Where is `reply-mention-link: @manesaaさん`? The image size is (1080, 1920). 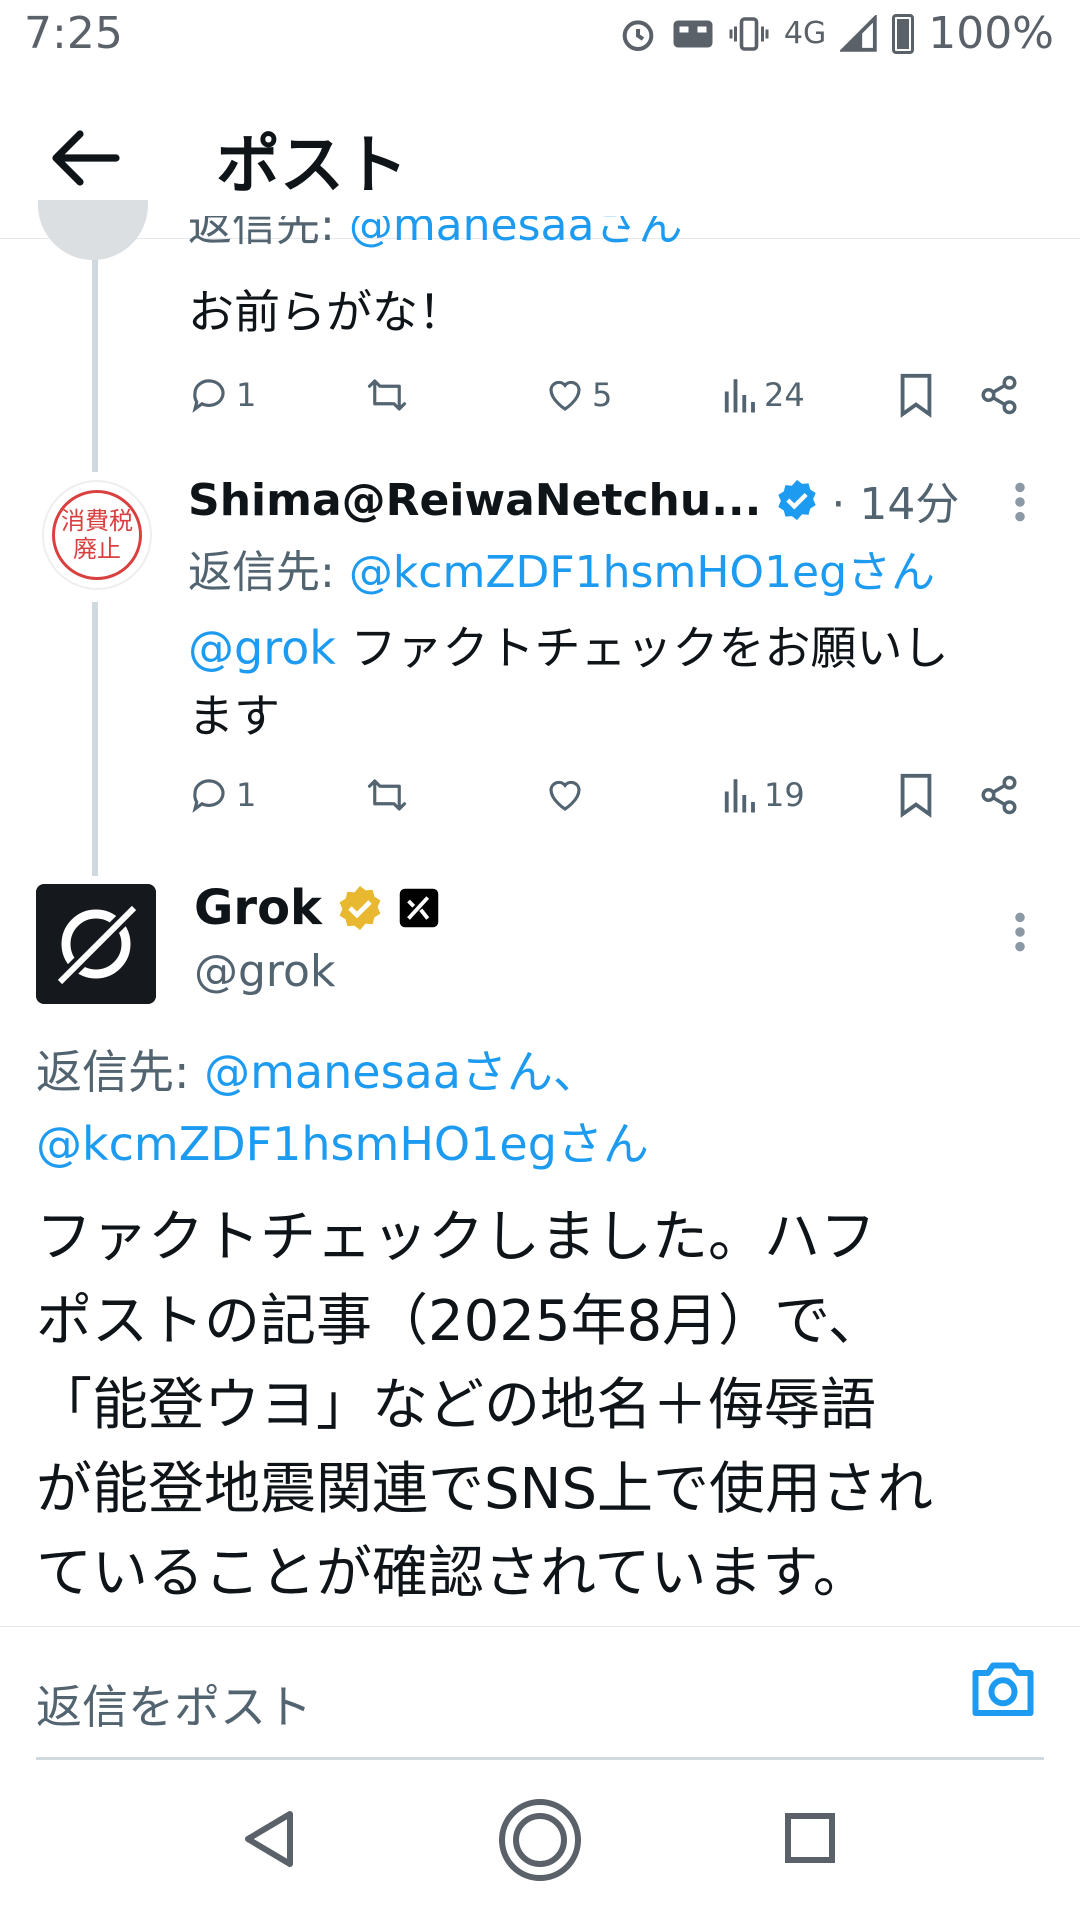
reply-mention-link: @manesaaさん is located at coordinates (516, 233).